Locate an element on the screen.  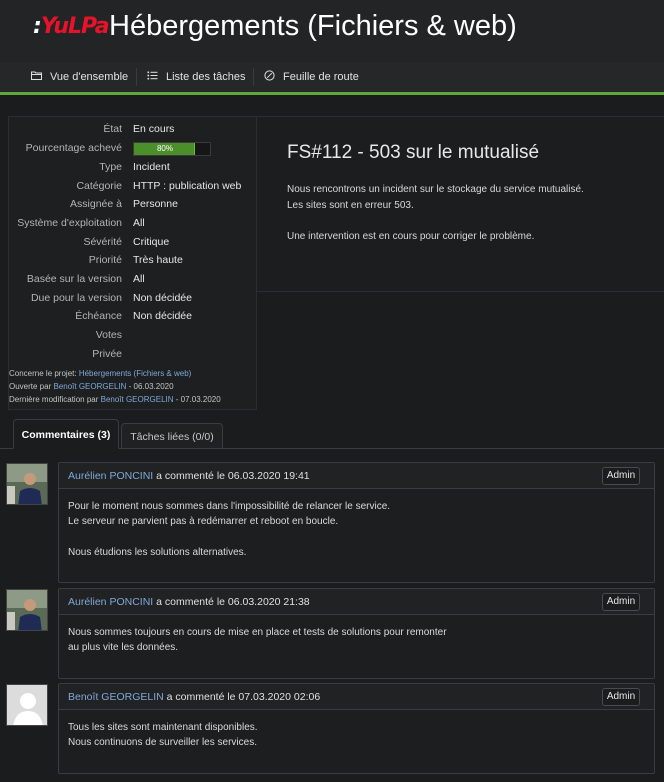
detail-label: Échéance is located at coordinates (98, 316).